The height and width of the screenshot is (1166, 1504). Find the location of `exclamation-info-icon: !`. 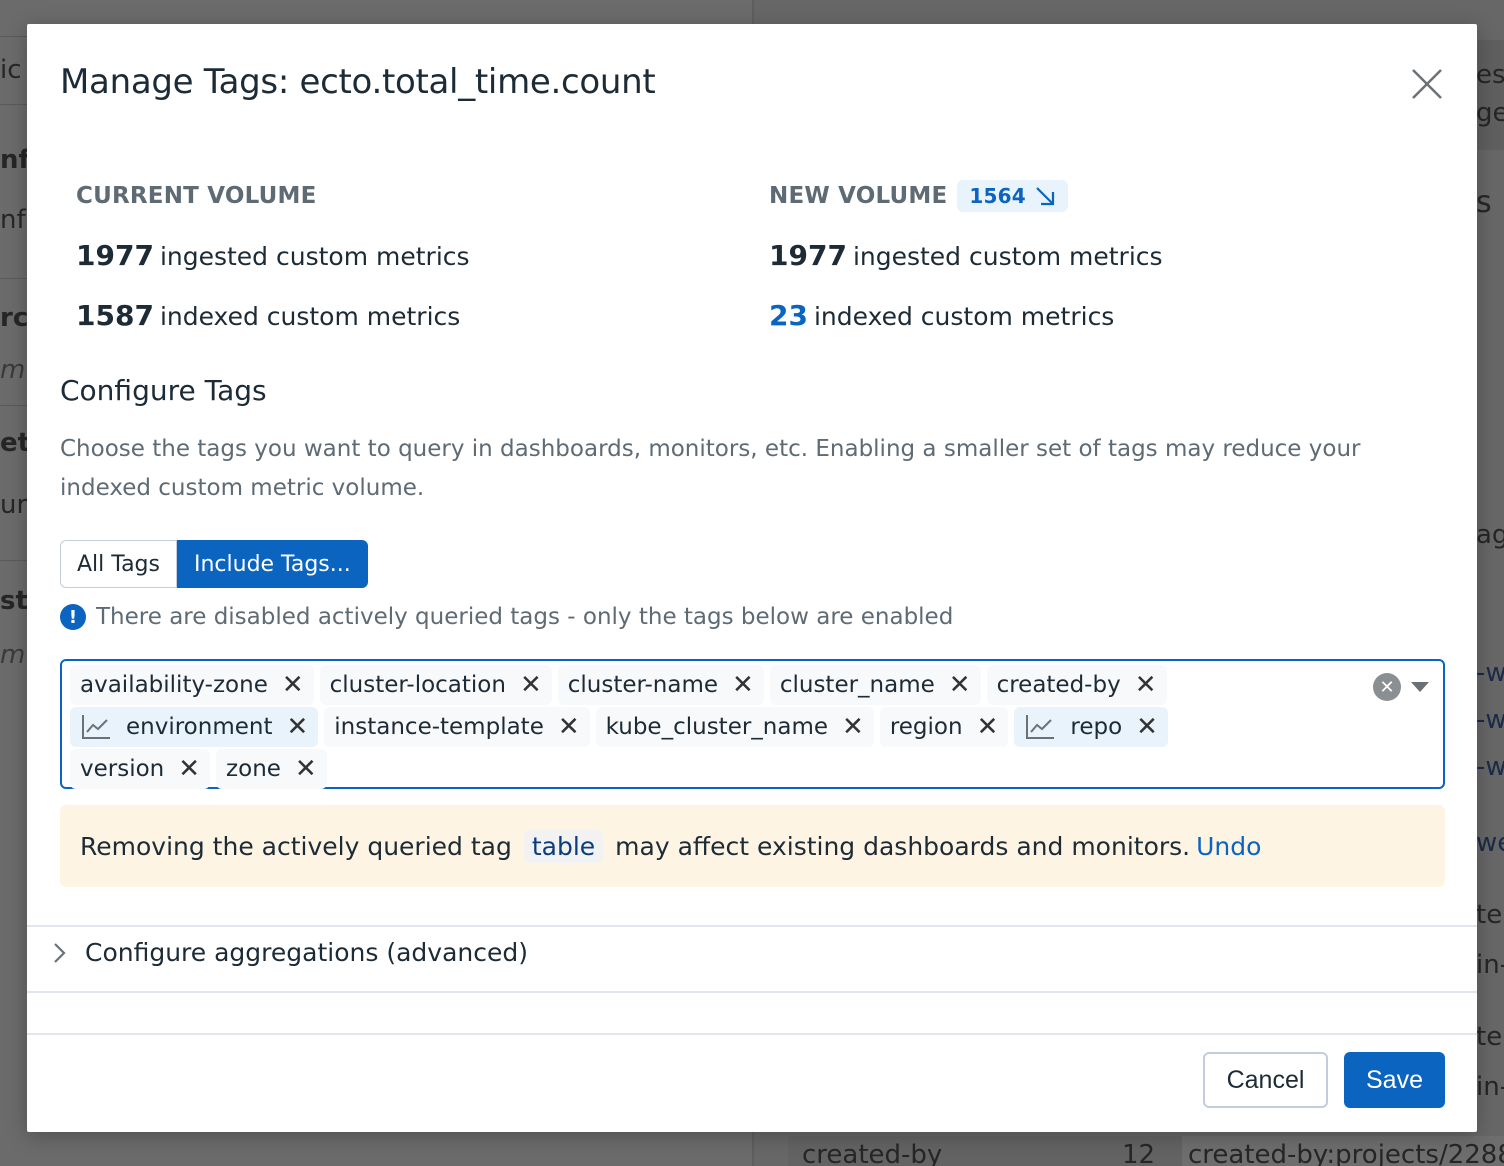

exclamation-info-icon: ! is located at coordinates (73, 617).